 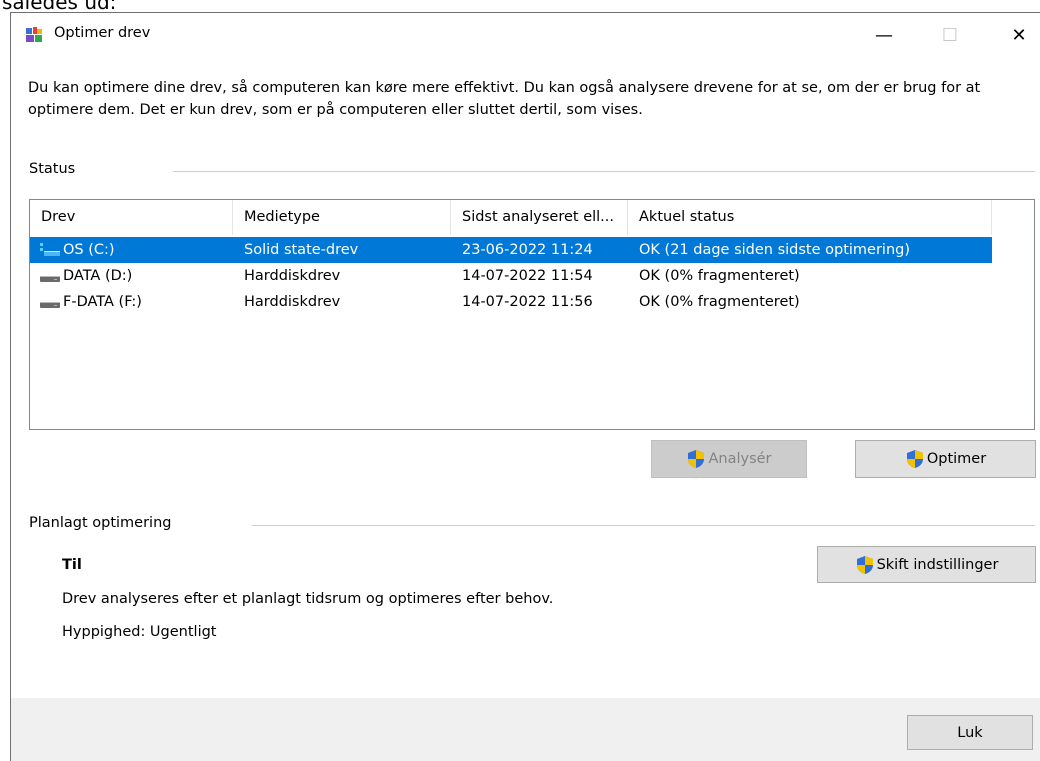 What do you see at coordinates (527, 250) in the screenshot?
I see `drive-last-analyzed: 23-06-2022 11:24` at bounding box center [527, 250].